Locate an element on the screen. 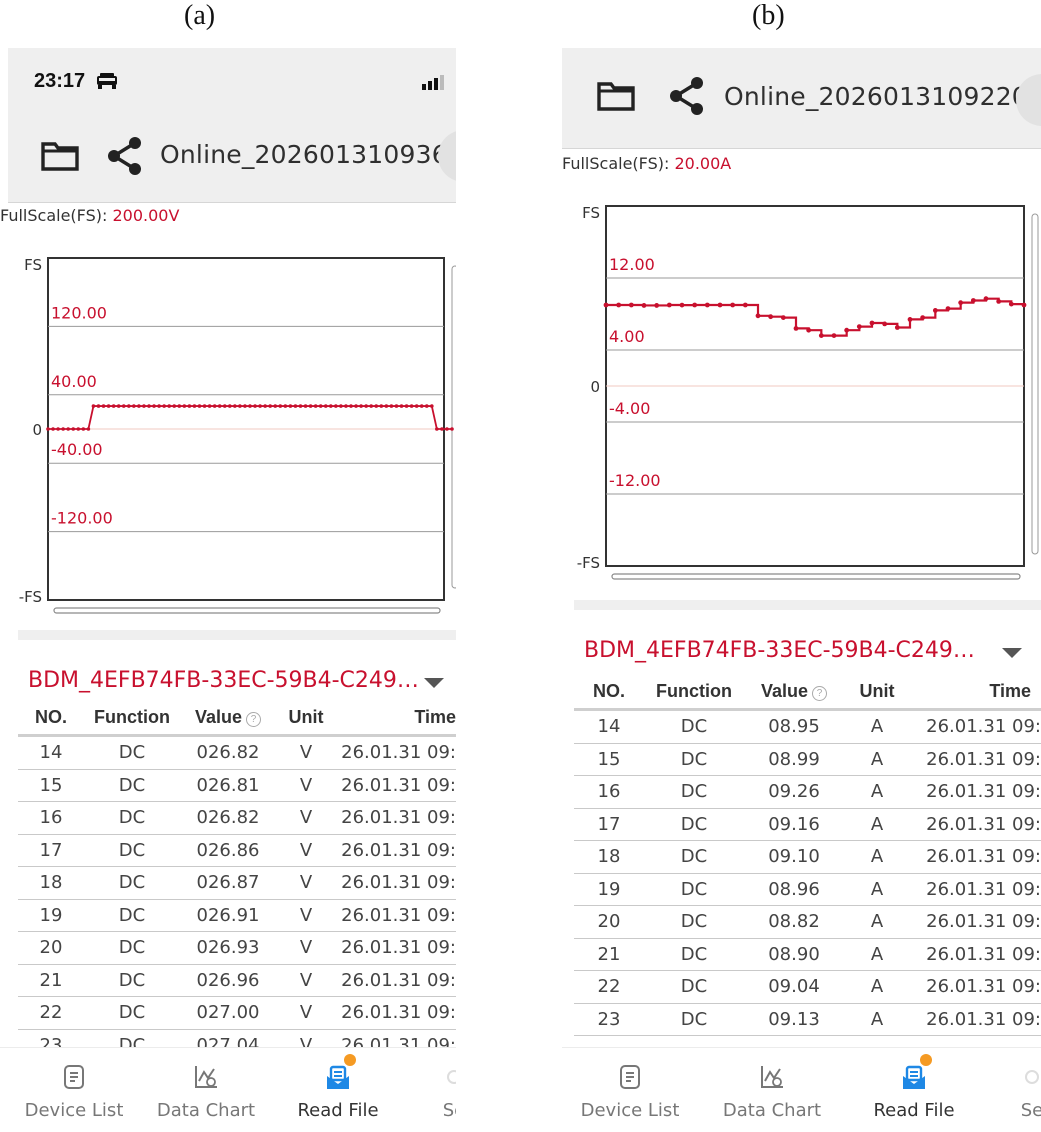 The height and width of the screenshot is (1132, 1041). mail-icon is located at coordinates (338, 1077).